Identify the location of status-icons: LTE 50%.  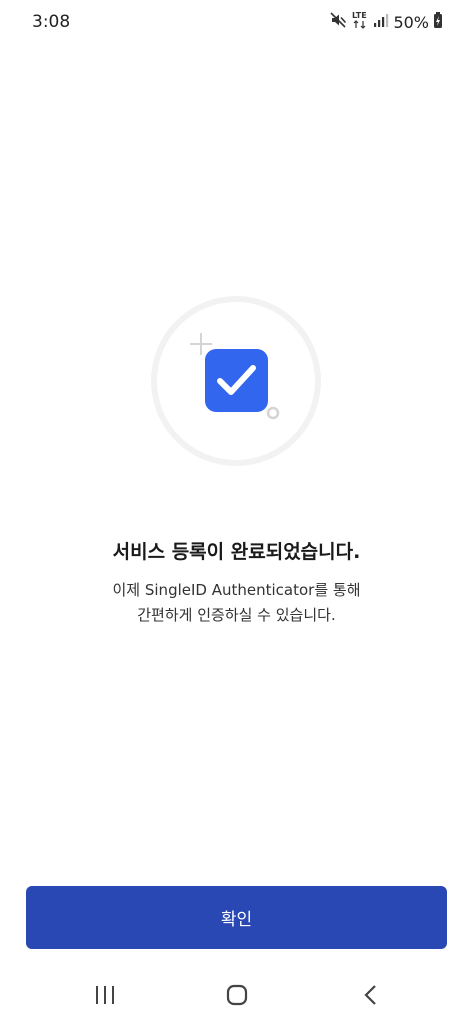
(386, 22).